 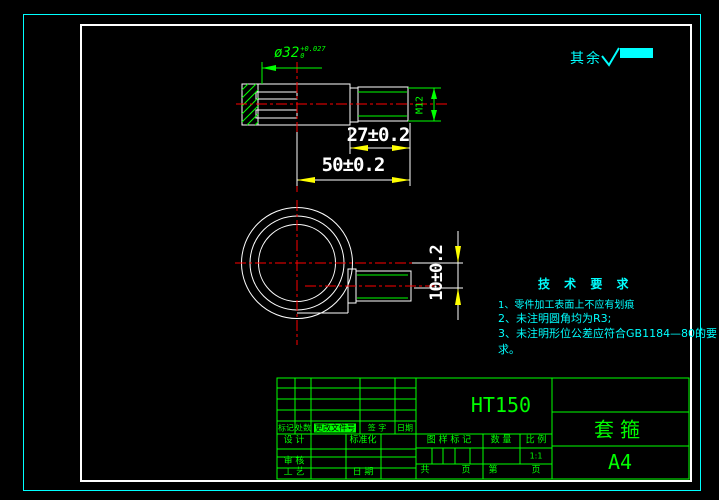 What do you see at coordinates (620, 462) in the screenshot?
I see `titleblock-sheet-size: A4` at bounding box center [620, 462].